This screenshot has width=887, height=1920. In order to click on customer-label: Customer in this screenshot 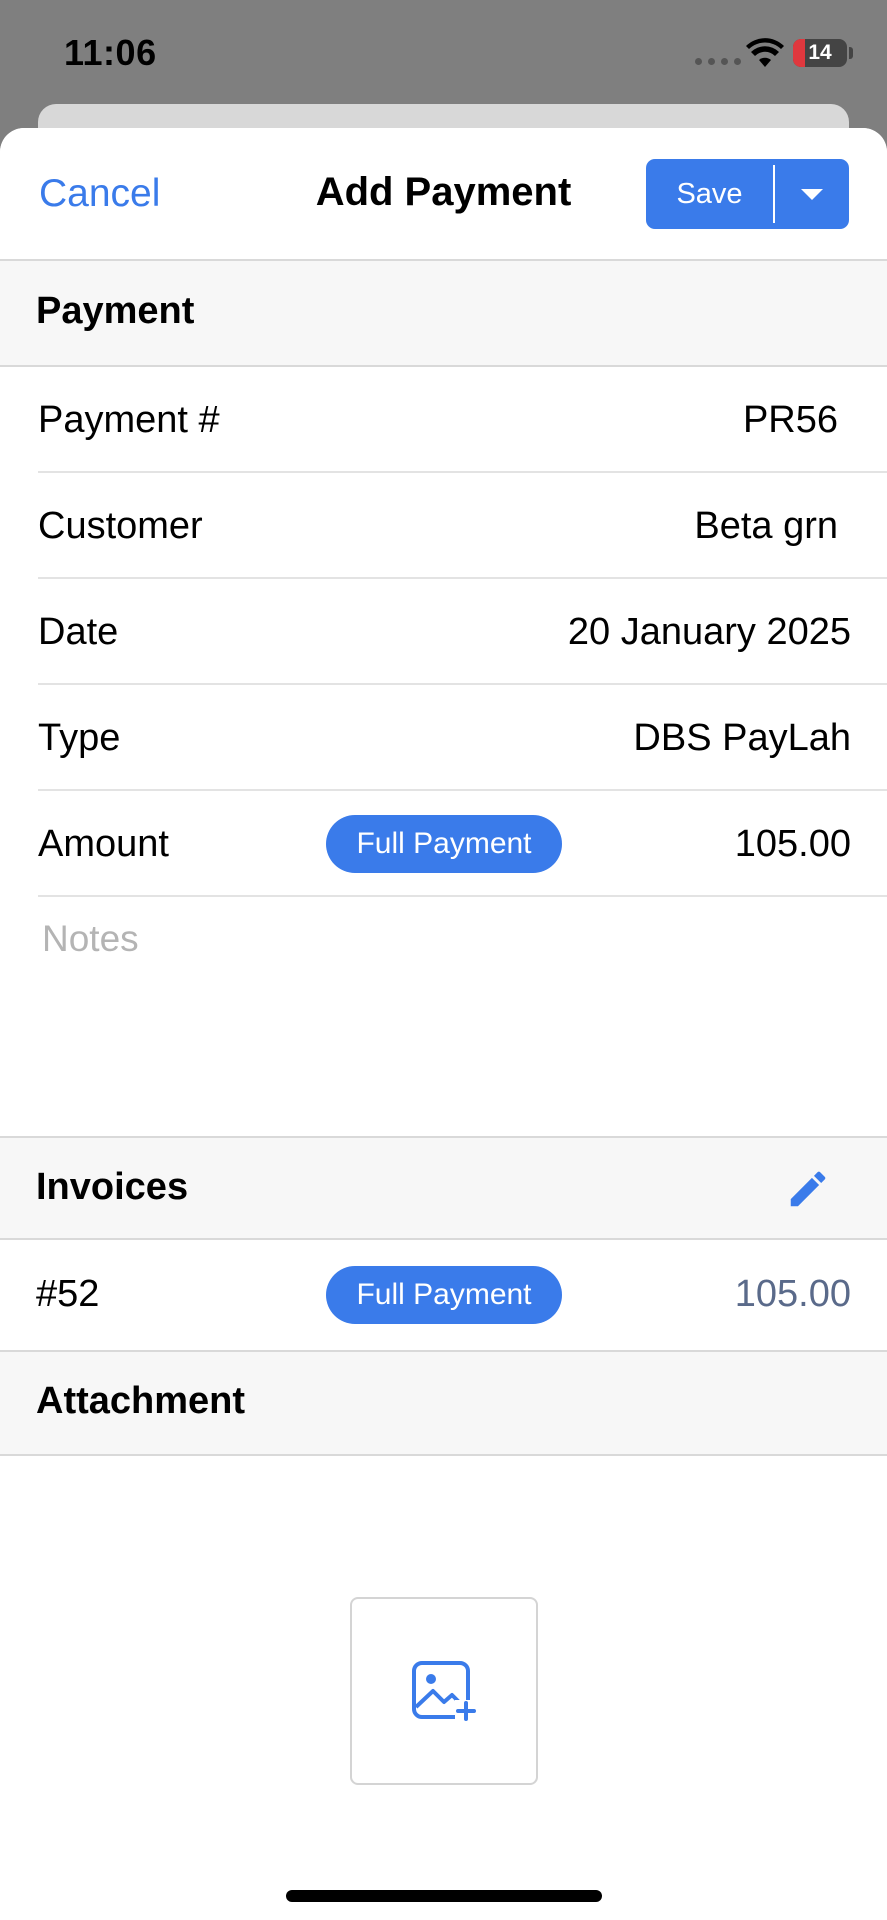, I will do `click(120, 526)`.